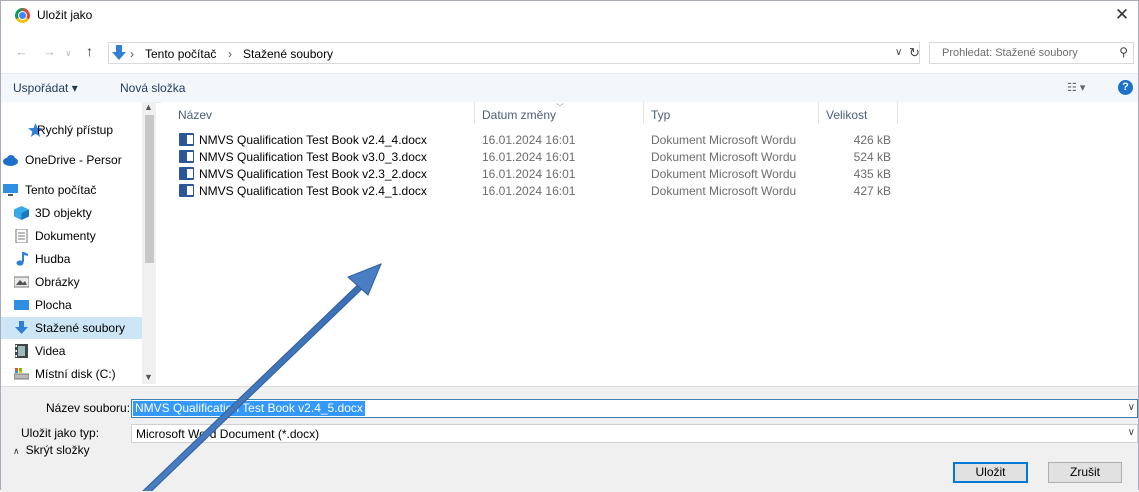  What do you see at coordinates (1076, 87) in the screenshot?
I see `view-options-icon: ☷ ▾` at bounding box center [1076, 87].